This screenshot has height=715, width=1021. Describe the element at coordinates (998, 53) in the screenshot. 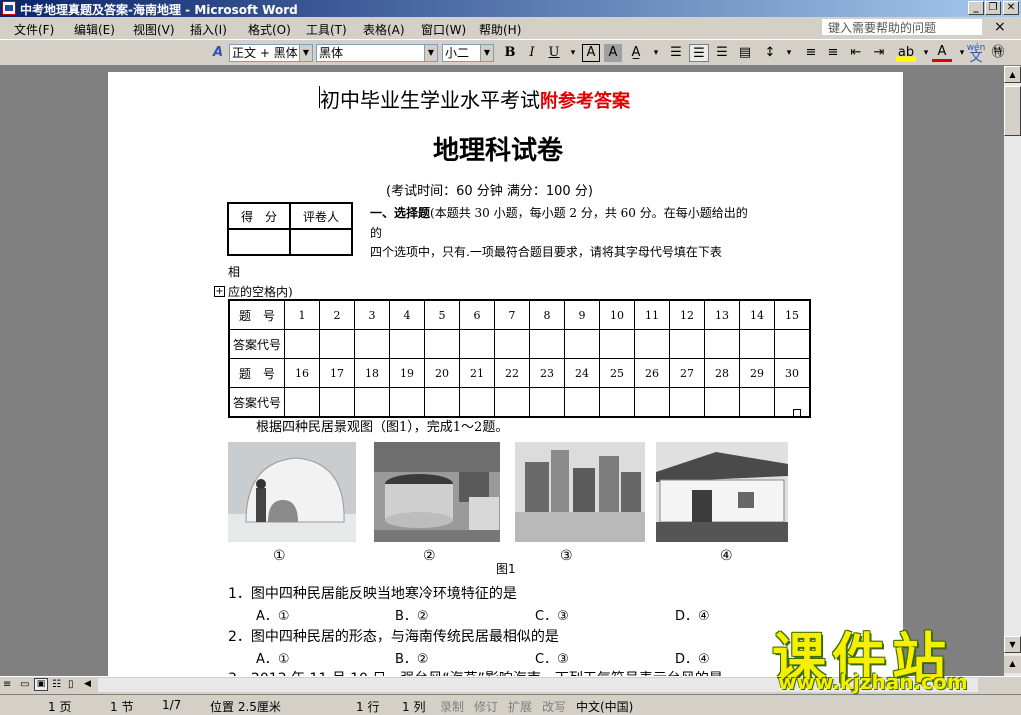

I see `enclose-char-icon: ㊕` at that location.